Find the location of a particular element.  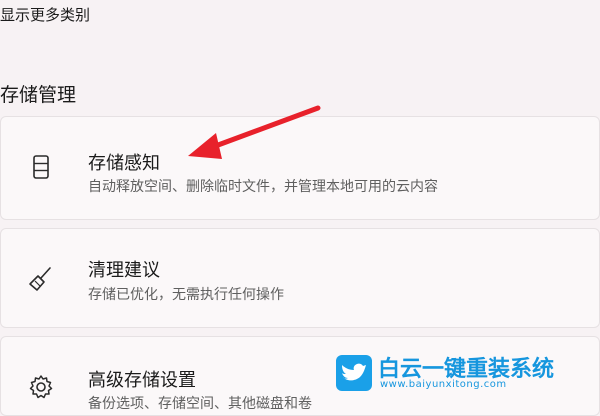

bird-logo-icon is located at coordinates (354, 373).